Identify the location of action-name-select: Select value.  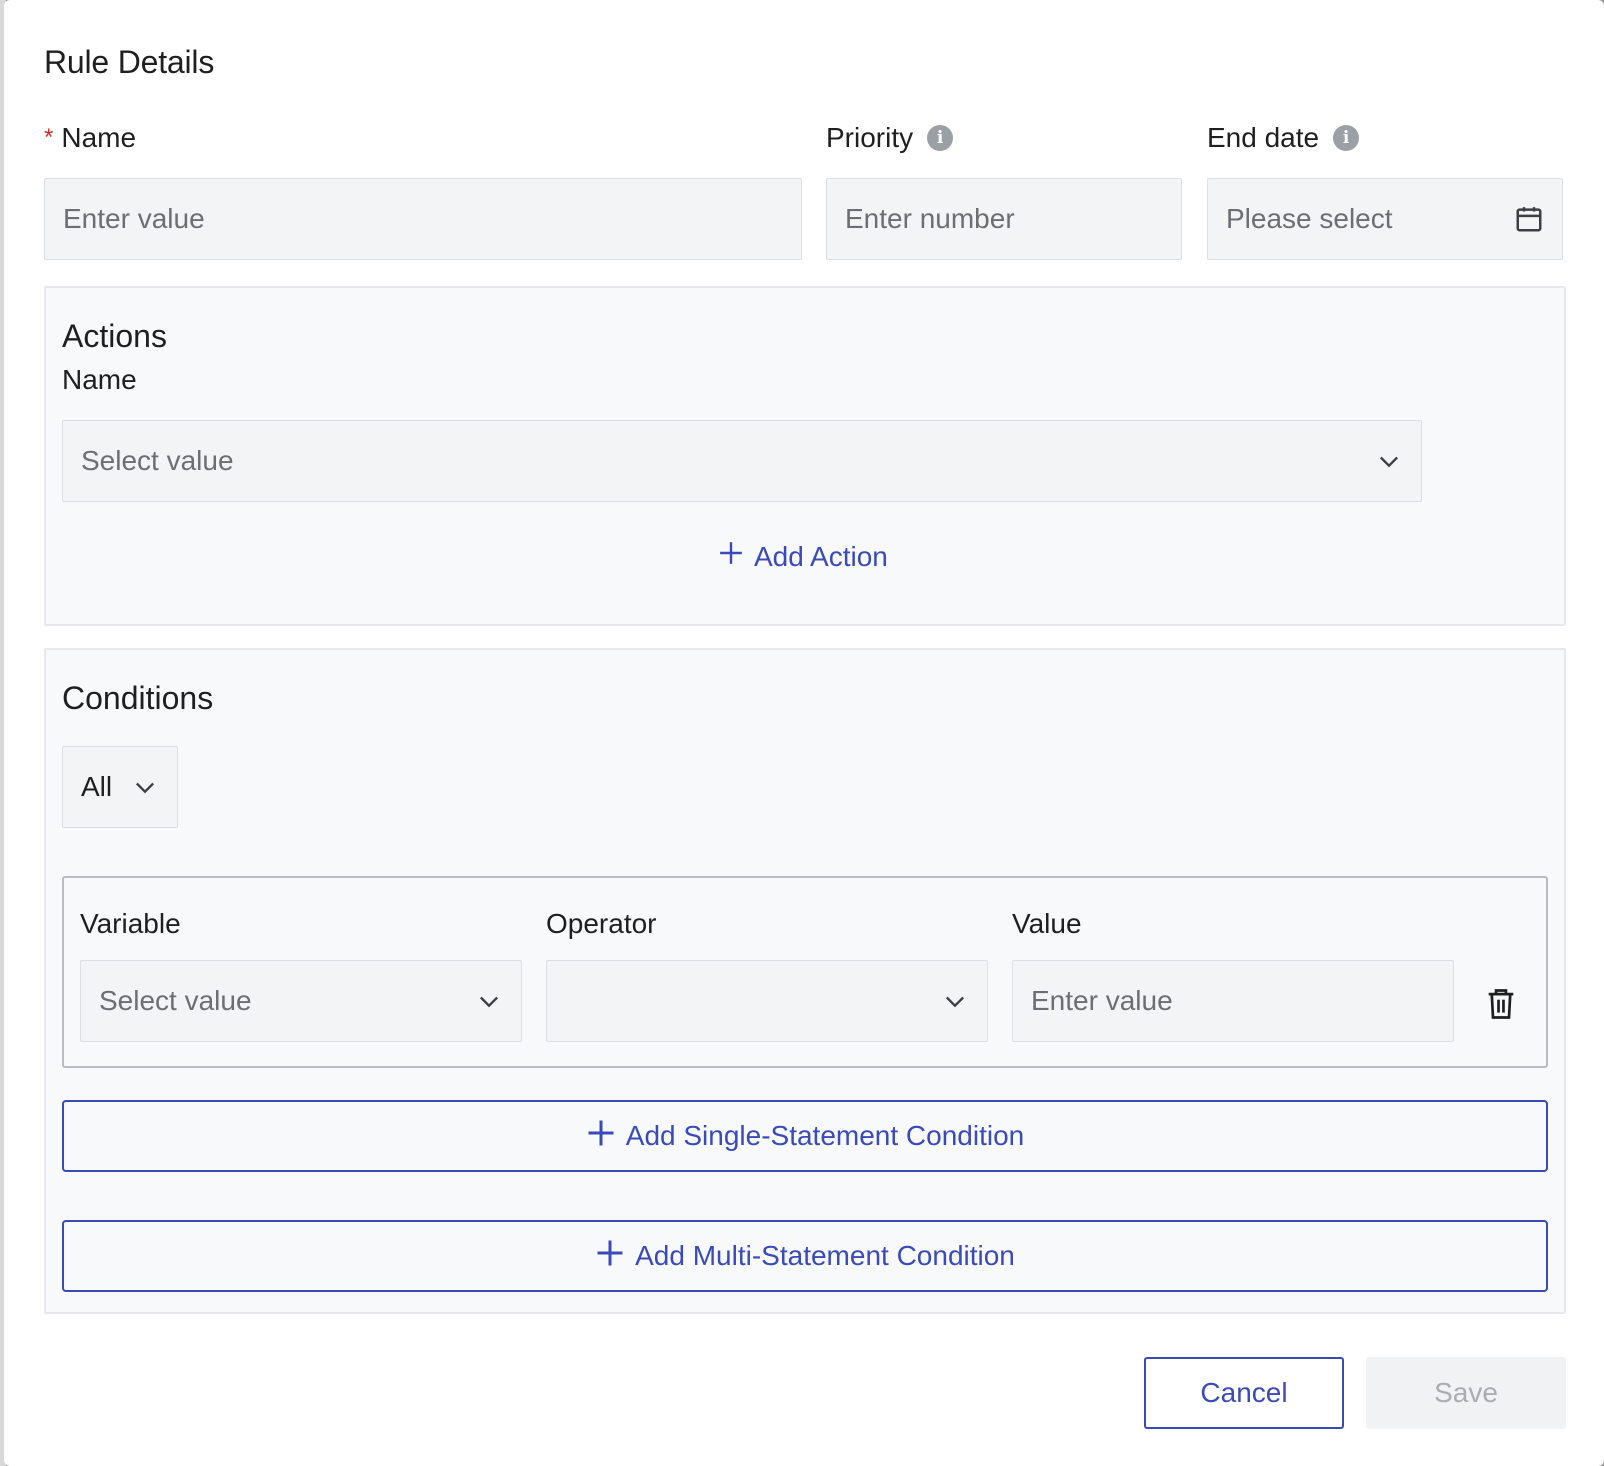
(742, 461).